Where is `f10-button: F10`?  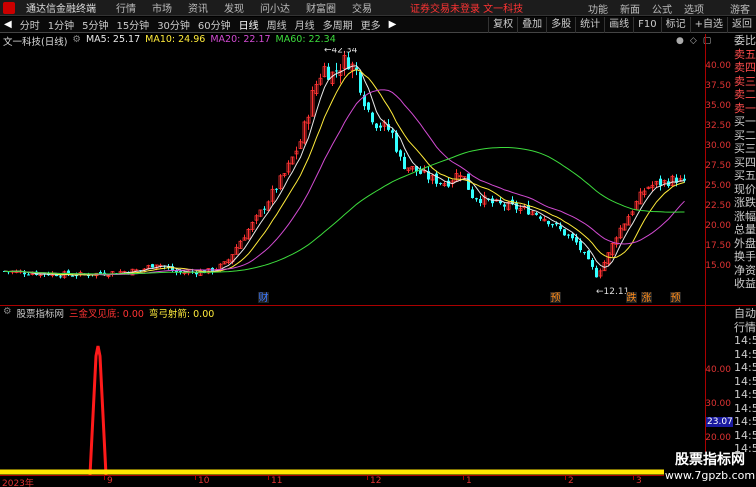 f10-button: F10 is located at coordinates (646, 25).